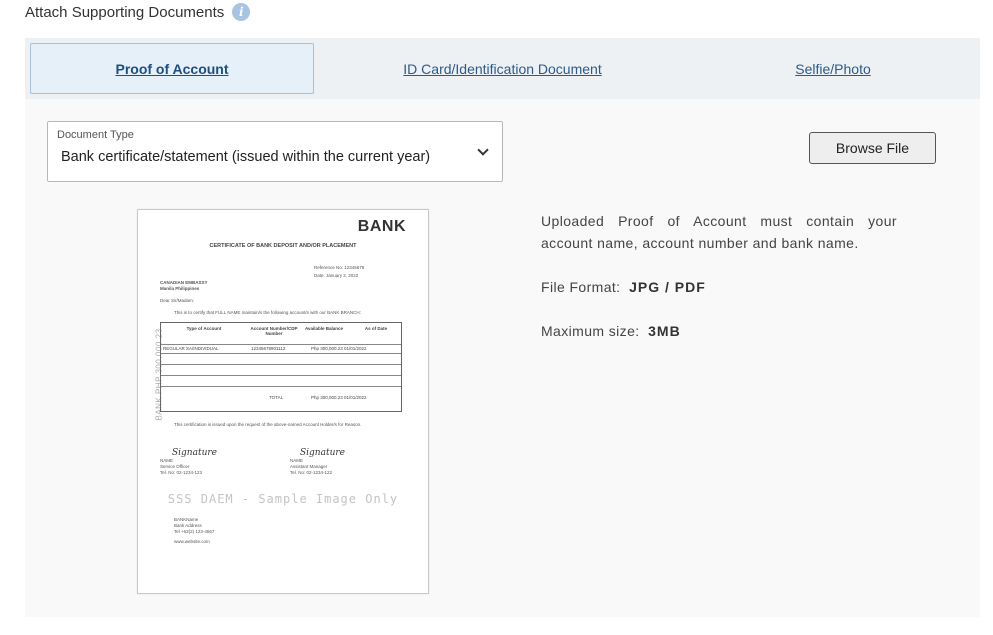  I want to click on chevron-down-icon, so click(483, 150).